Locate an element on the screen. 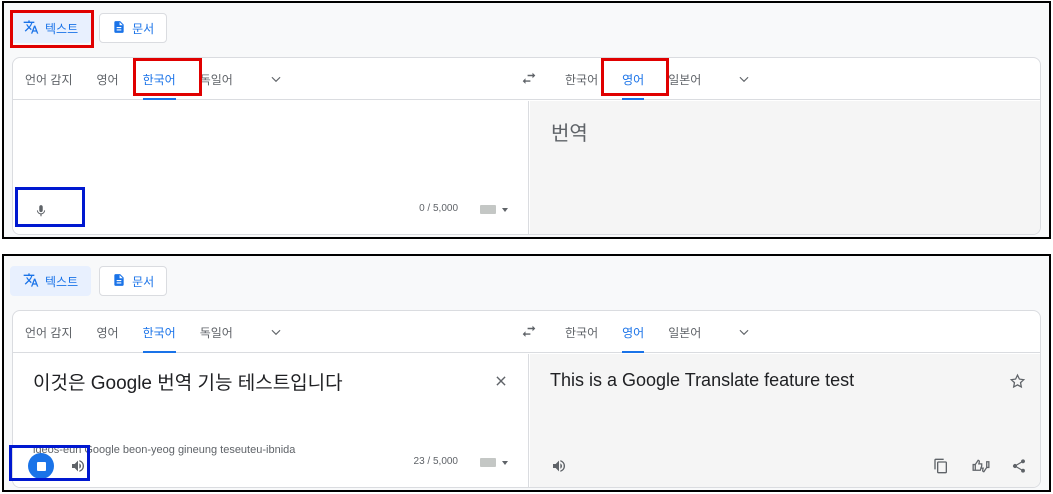  mode-tabs: 텍스트 문서 is located at coordinates (89, 281).